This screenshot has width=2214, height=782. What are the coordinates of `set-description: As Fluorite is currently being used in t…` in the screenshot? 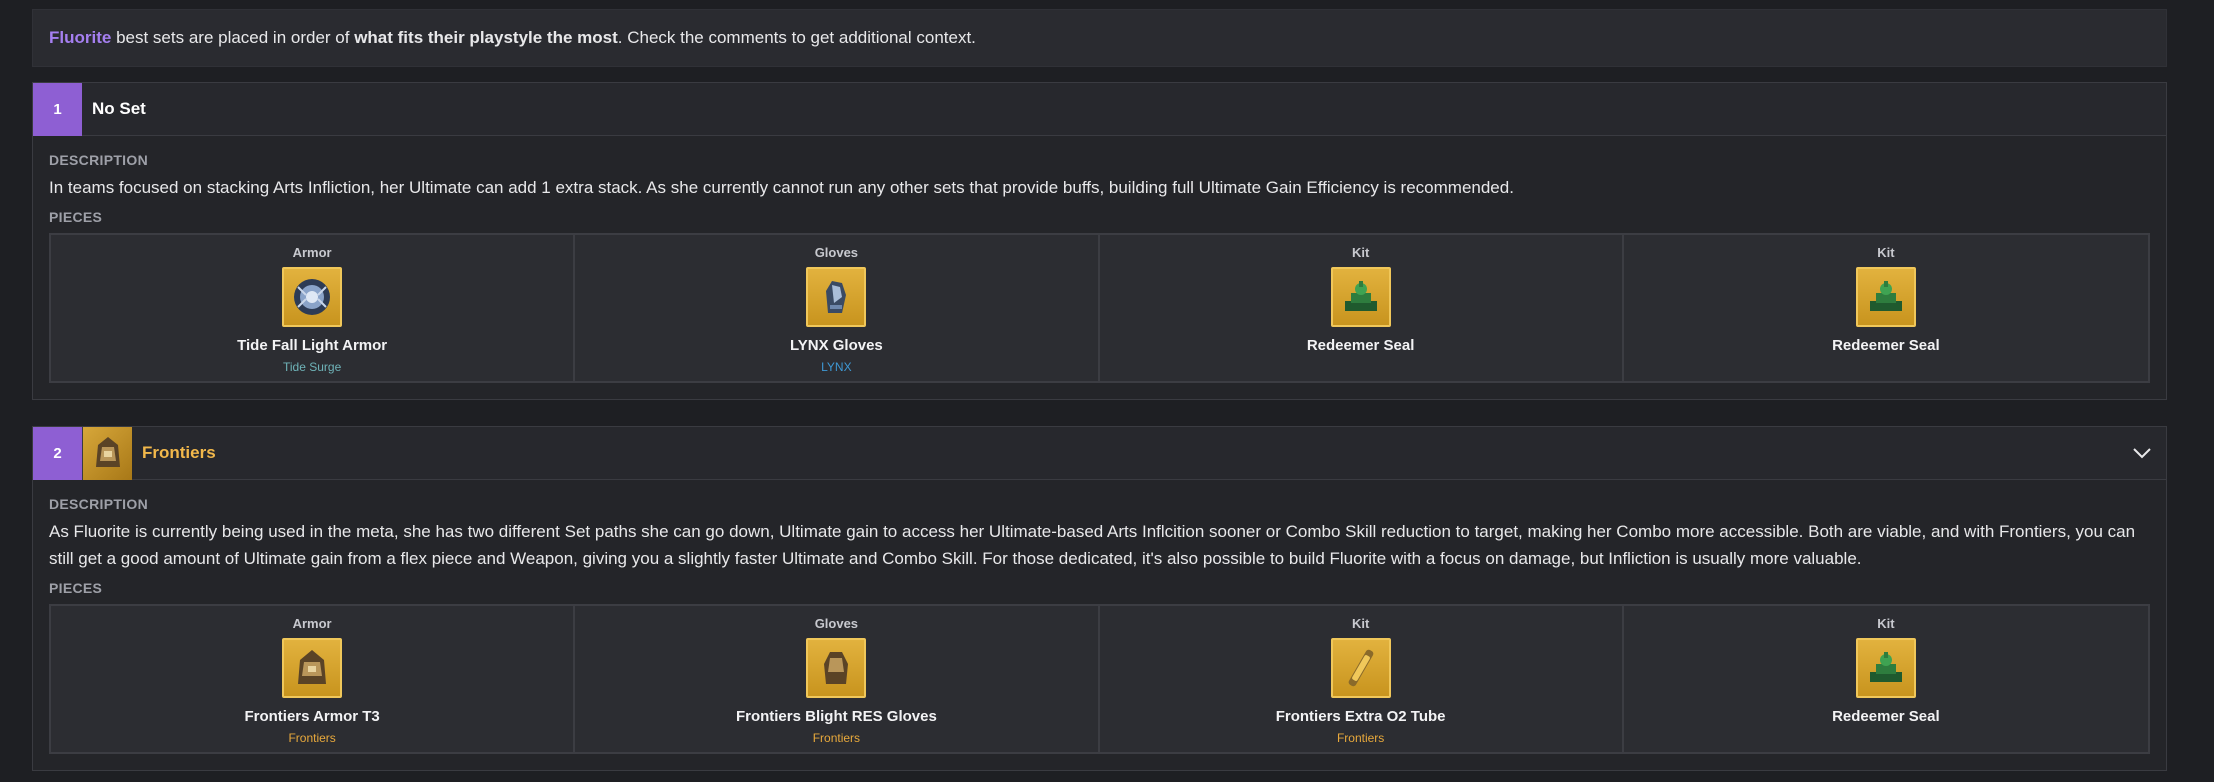 It's located at (1092, 545).